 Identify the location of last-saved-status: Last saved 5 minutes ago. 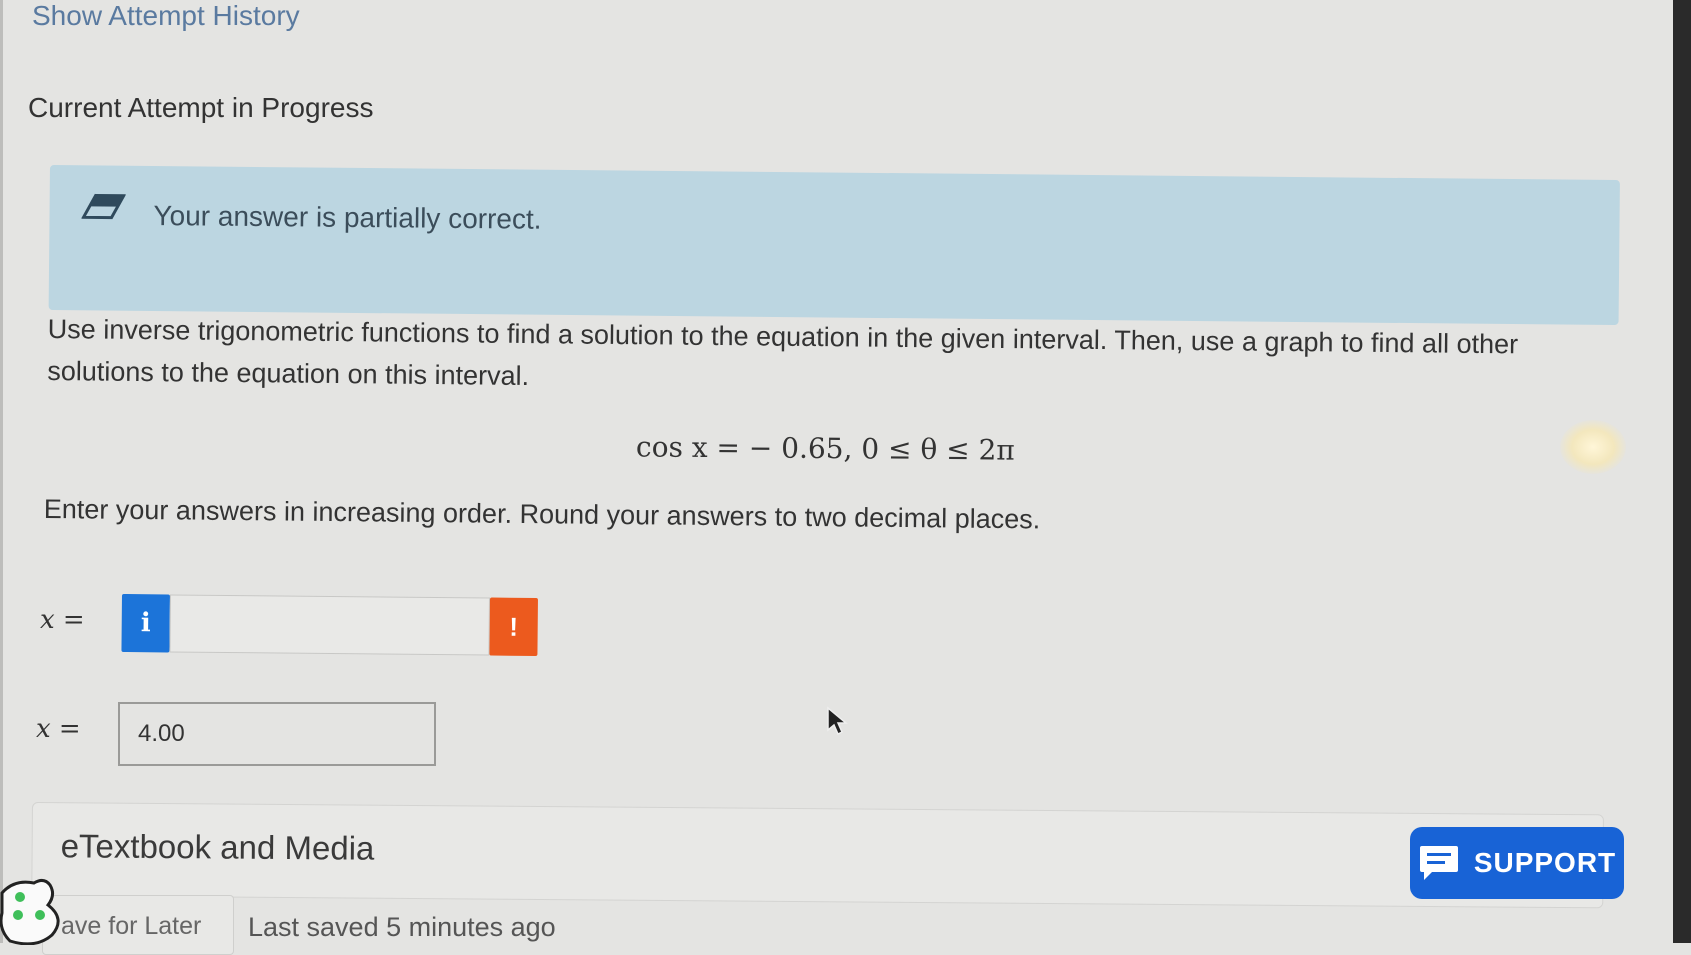
(402, 927).